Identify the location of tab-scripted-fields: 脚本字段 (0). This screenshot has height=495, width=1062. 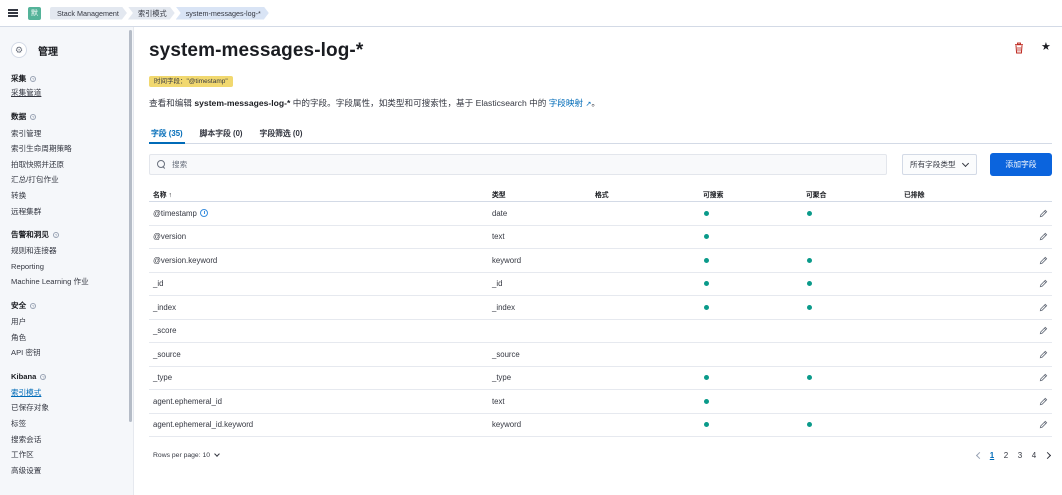
(221, 135).